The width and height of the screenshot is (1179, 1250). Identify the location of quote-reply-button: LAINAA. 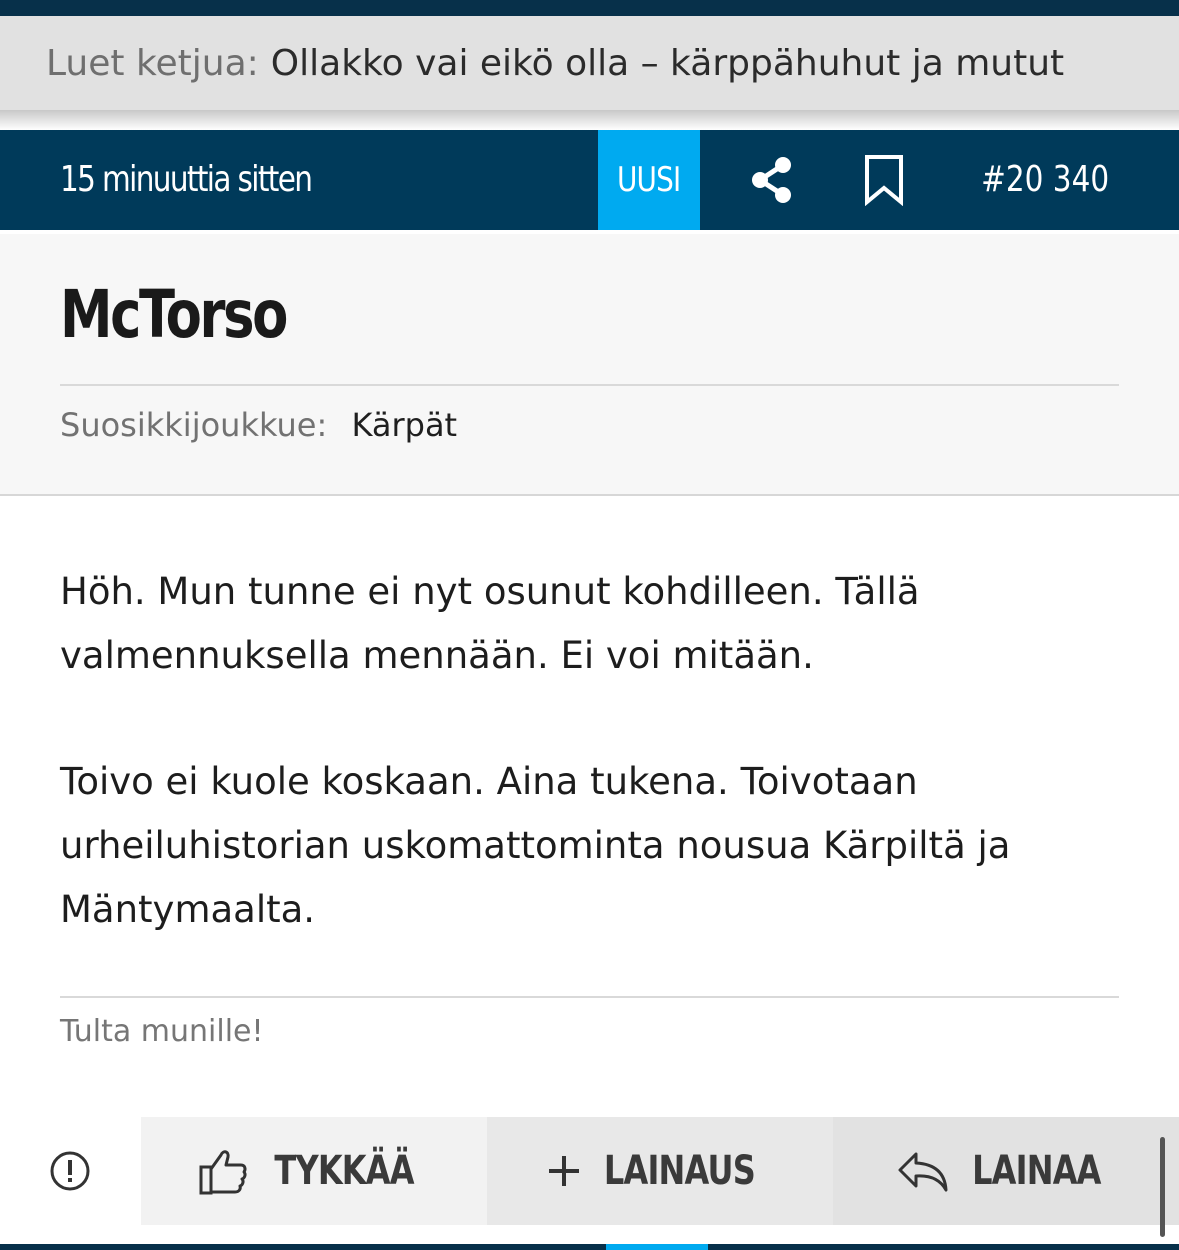
(1006, 1171).